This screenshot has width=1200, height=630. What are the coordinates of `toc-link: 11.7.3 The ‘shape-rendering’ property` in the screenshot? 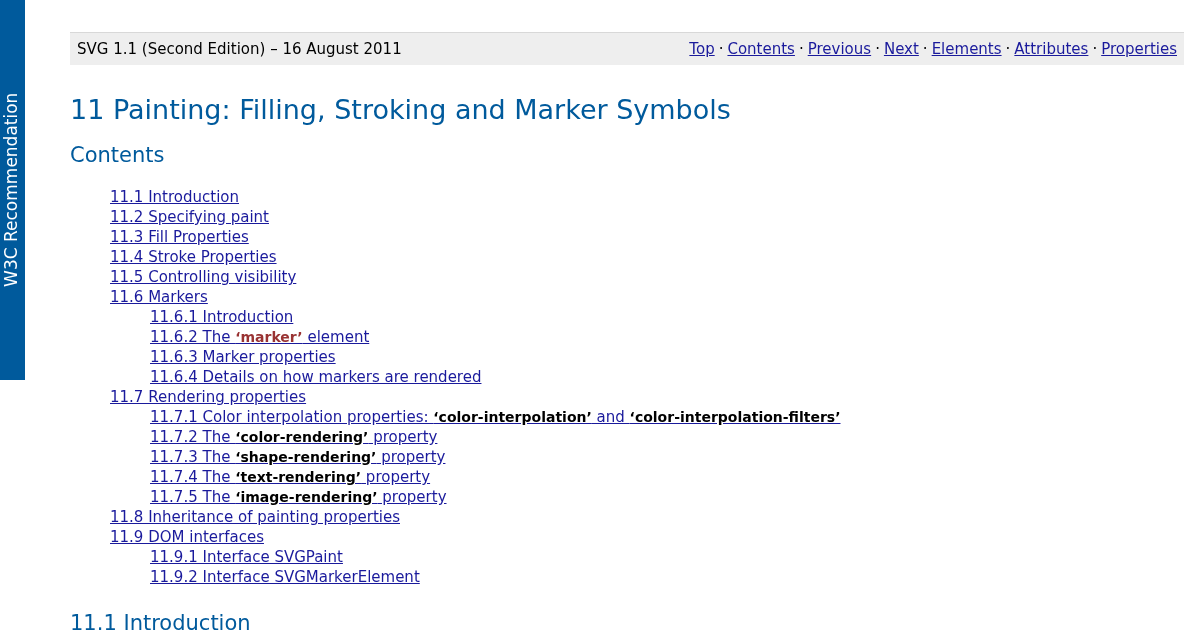 It's located at (298, 457).